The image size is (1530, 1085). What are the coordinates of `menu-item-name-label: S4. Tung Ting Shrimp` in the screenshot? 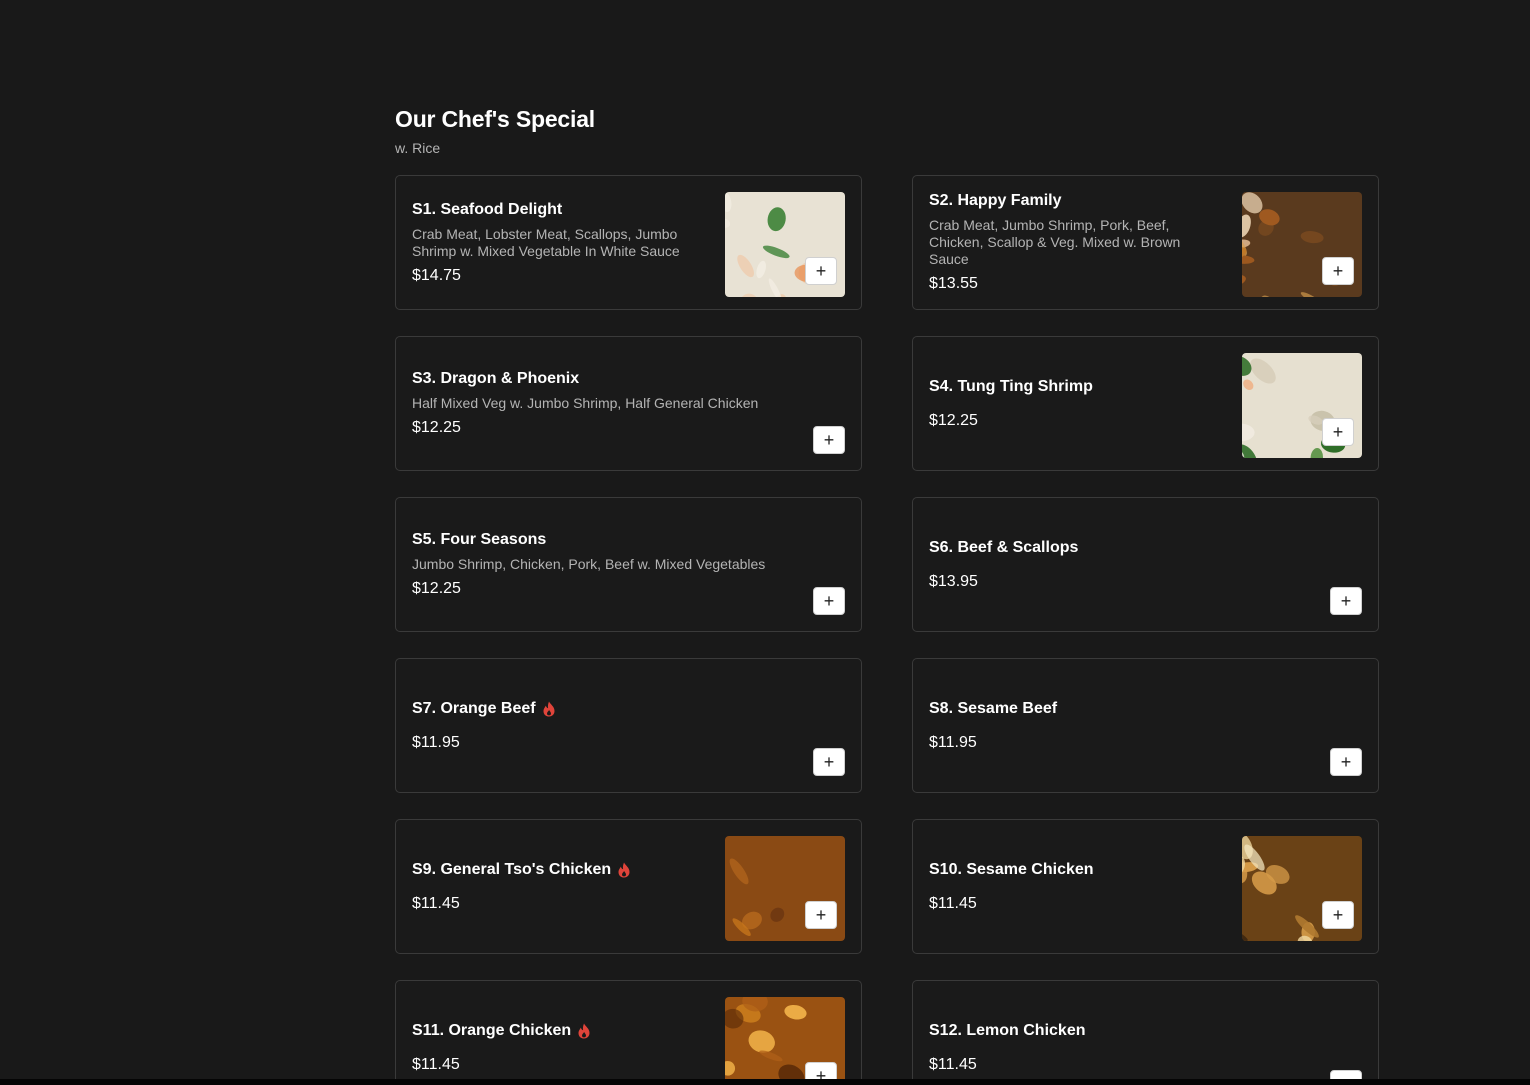 It's located at (1011, 386).